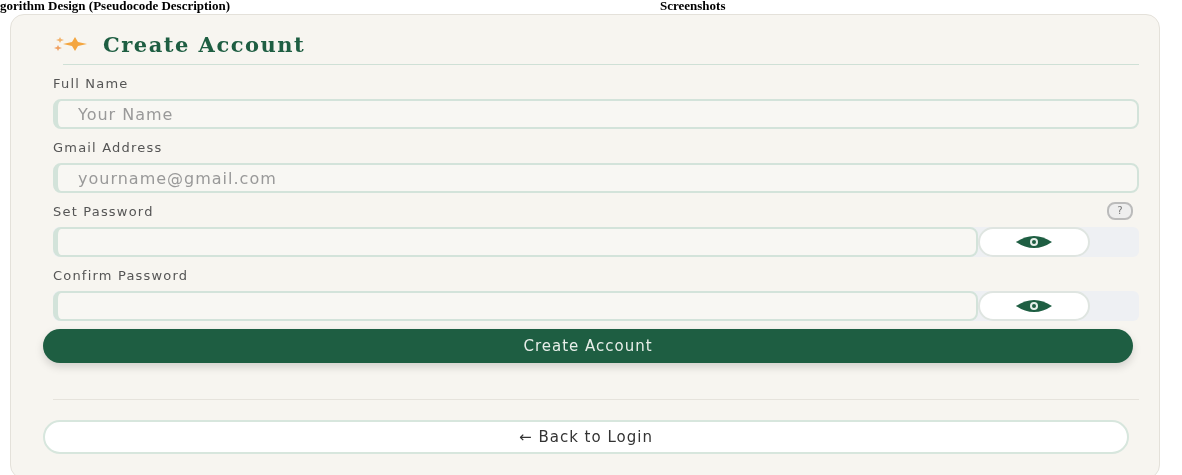 Image resolution: width=1182 pixels, height=475 pixels. What do you see at coordinates (596, 114) in the screenshot?
I see `text-field: Your Name` at bounding box center [596, 114].